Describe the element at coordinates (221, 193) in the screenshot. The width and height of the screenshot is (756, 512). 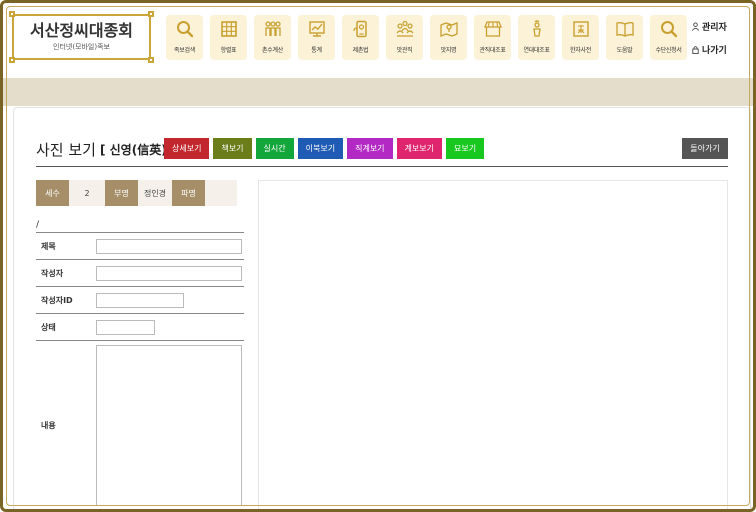
I see `branch-value` at that location.